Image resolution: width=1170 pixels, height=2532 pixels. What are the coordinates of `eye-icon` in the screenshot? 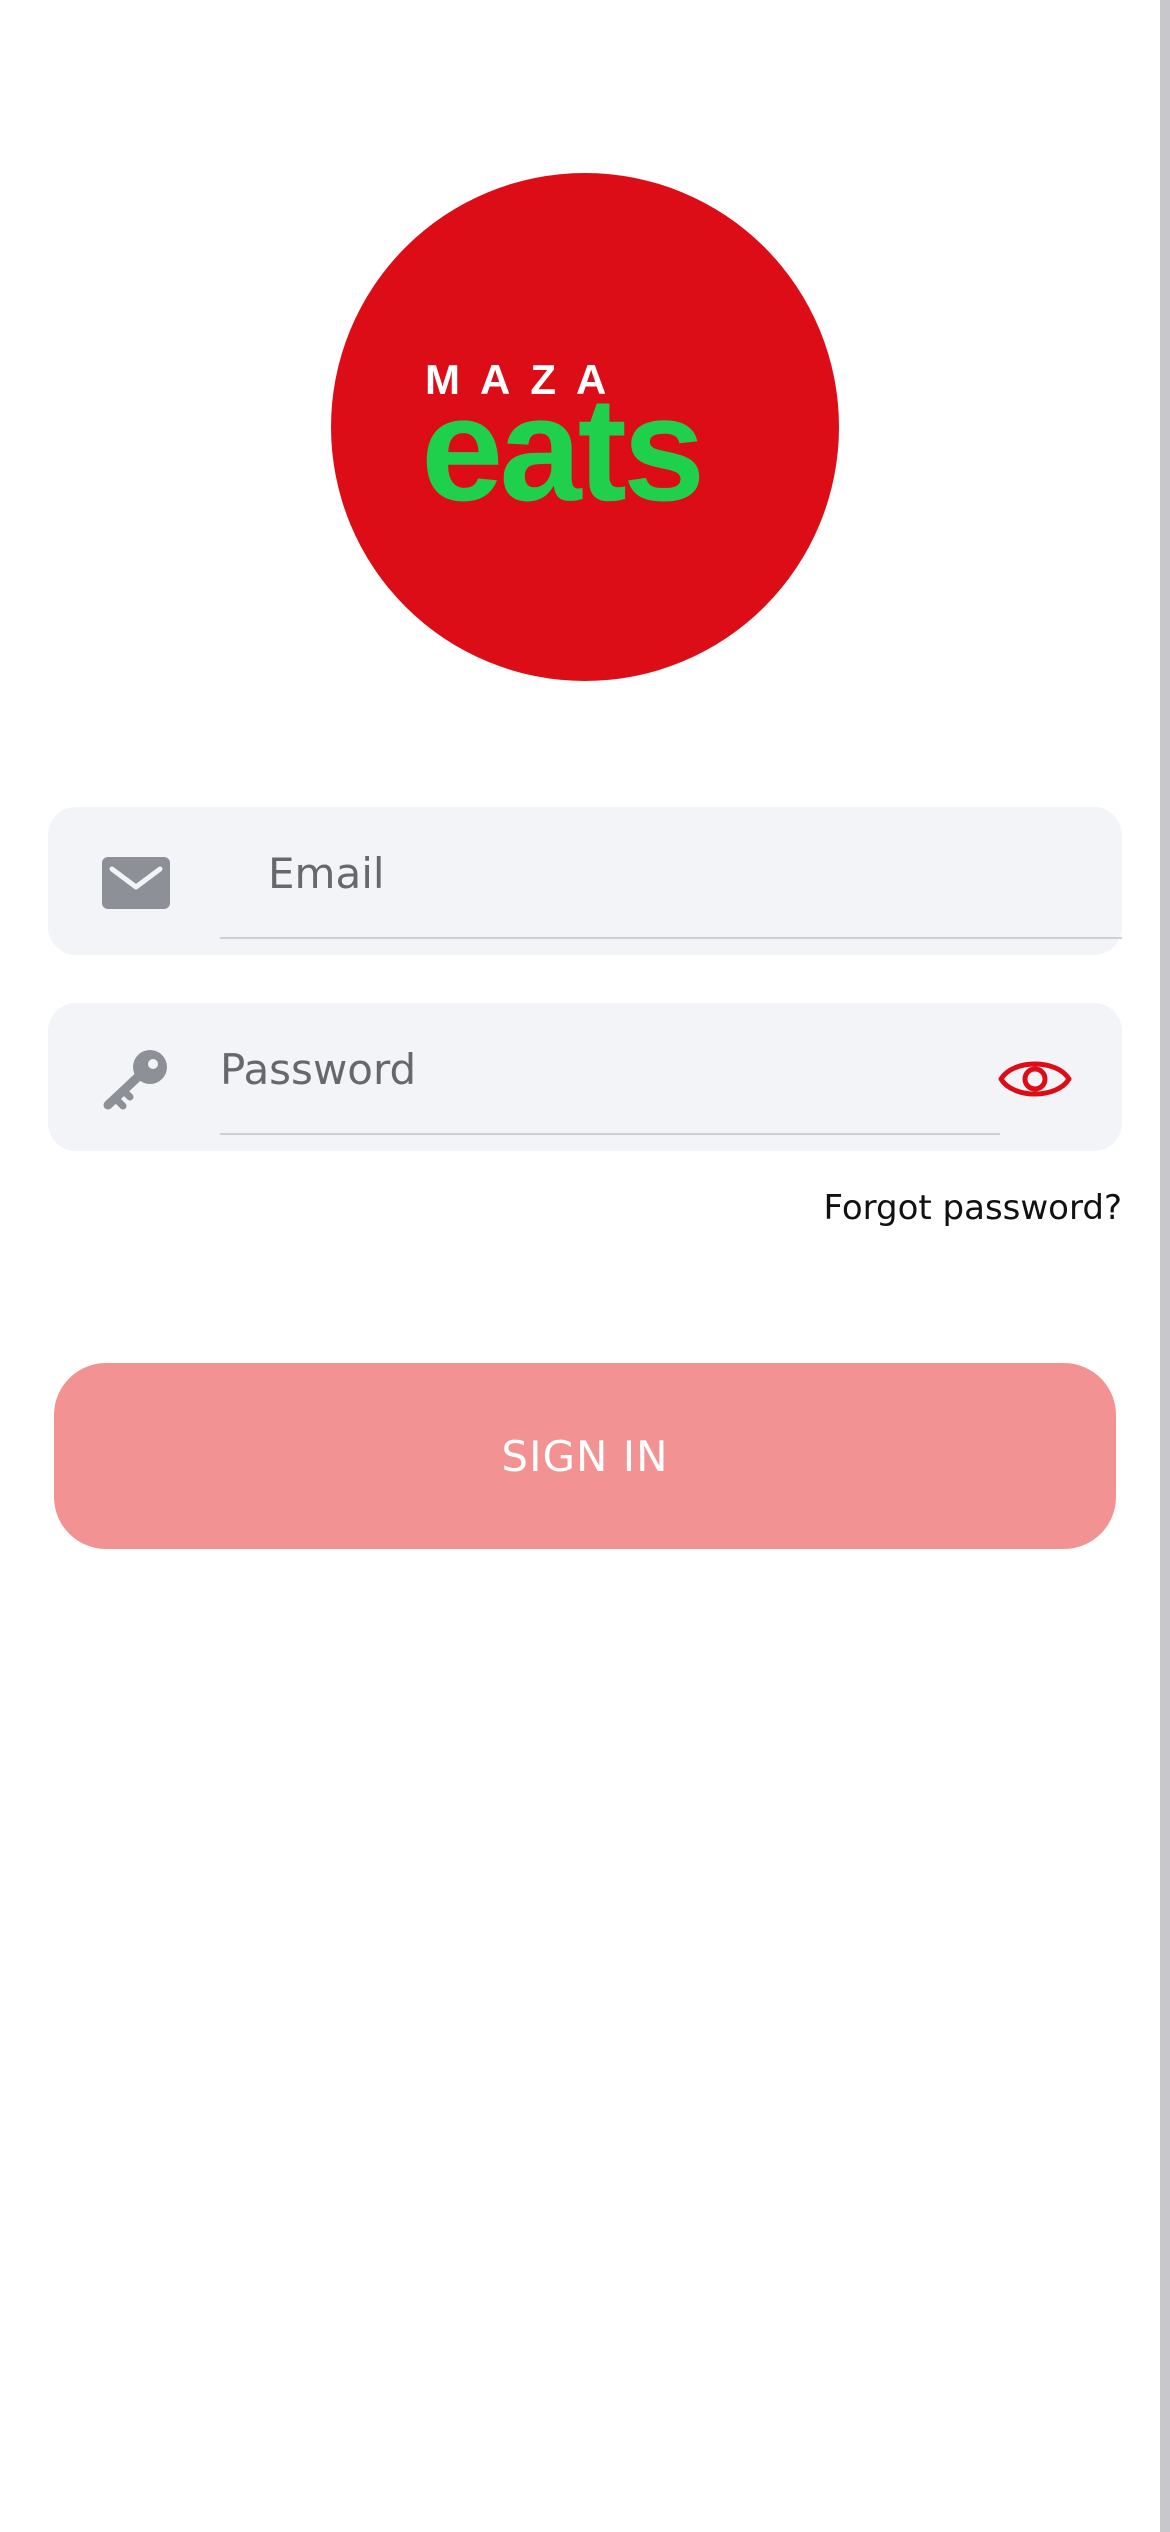 It's located at (1035, 1079).